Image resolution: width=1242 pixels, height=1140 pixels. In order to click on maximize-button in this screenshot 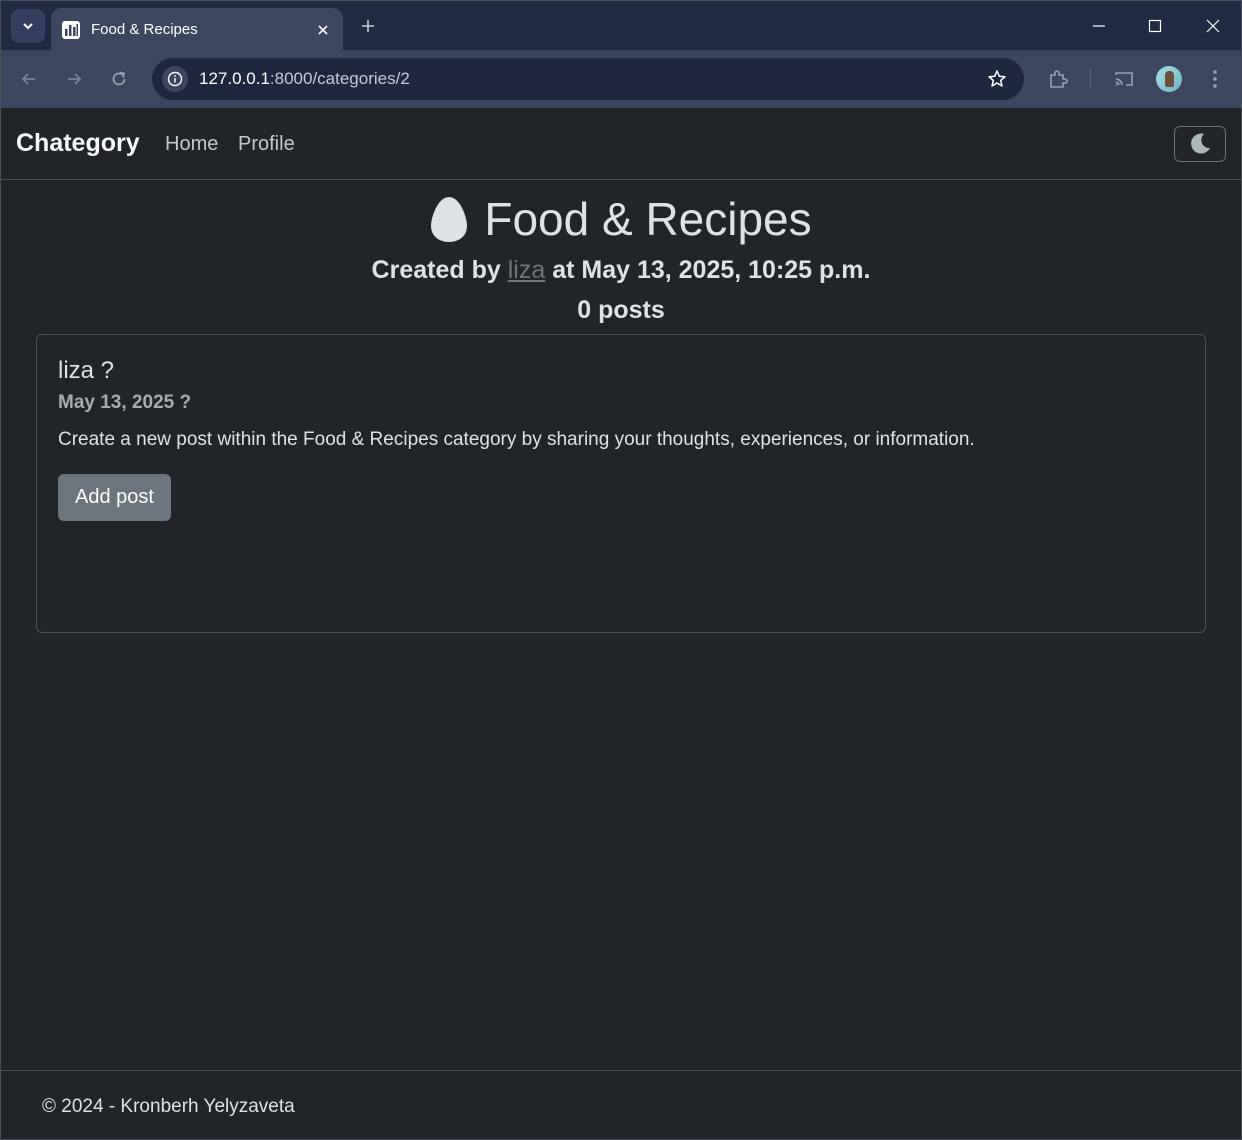, I will do `click(1155, 26)`.